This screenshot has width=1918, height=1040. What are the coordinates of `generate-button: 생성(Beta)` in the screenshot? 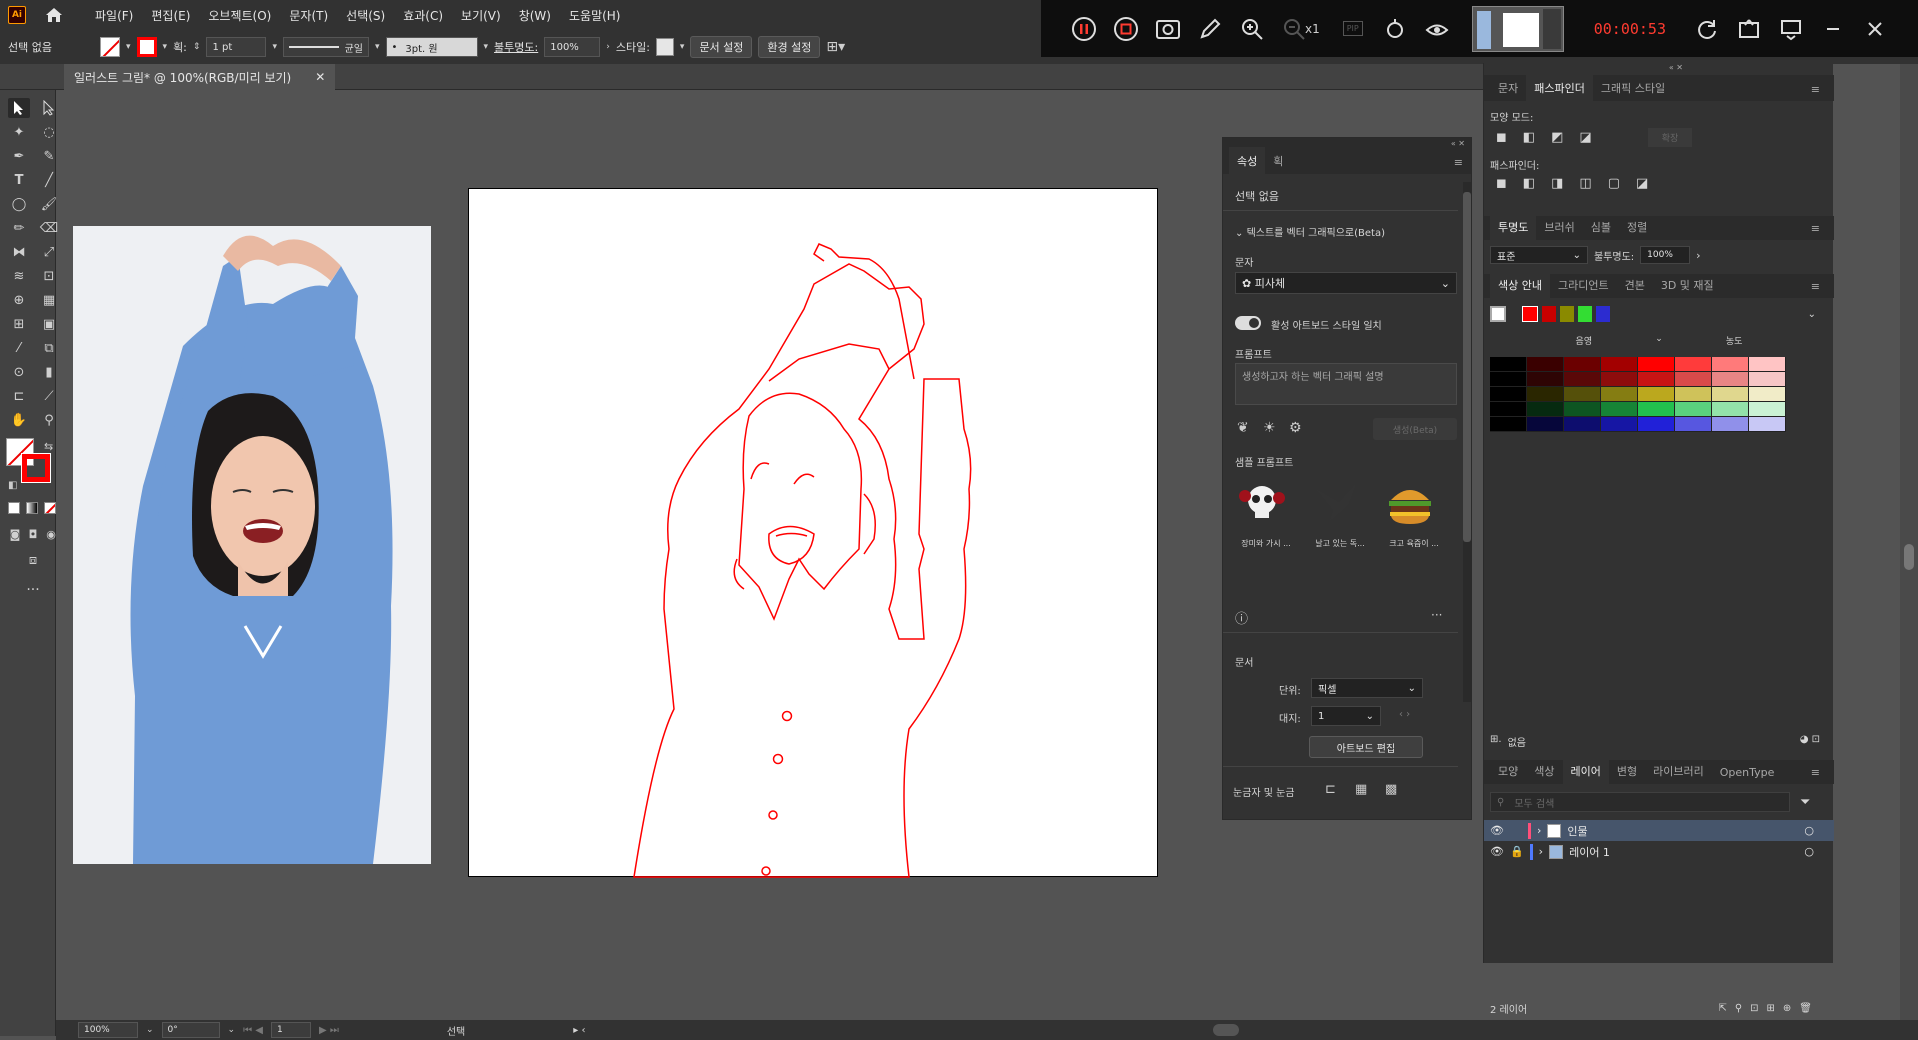 It's located at (1415, 429).